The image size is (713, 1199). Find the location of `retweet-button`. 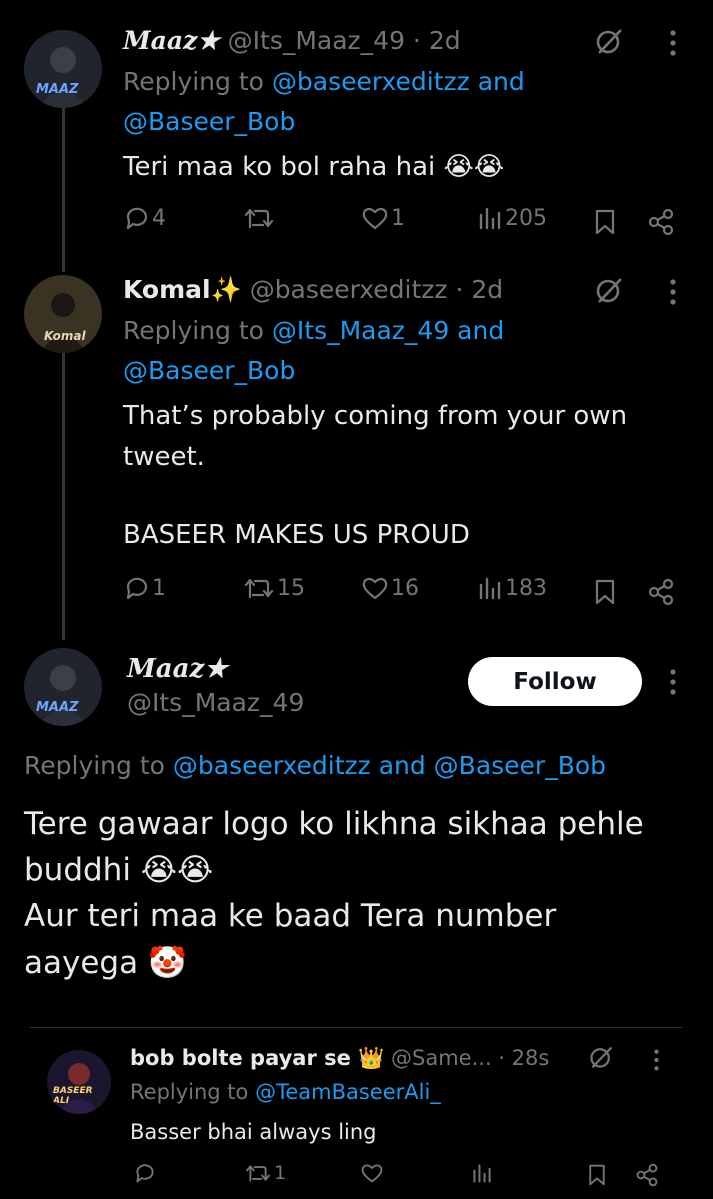

retweet-button is located at coordinates (260, 218).